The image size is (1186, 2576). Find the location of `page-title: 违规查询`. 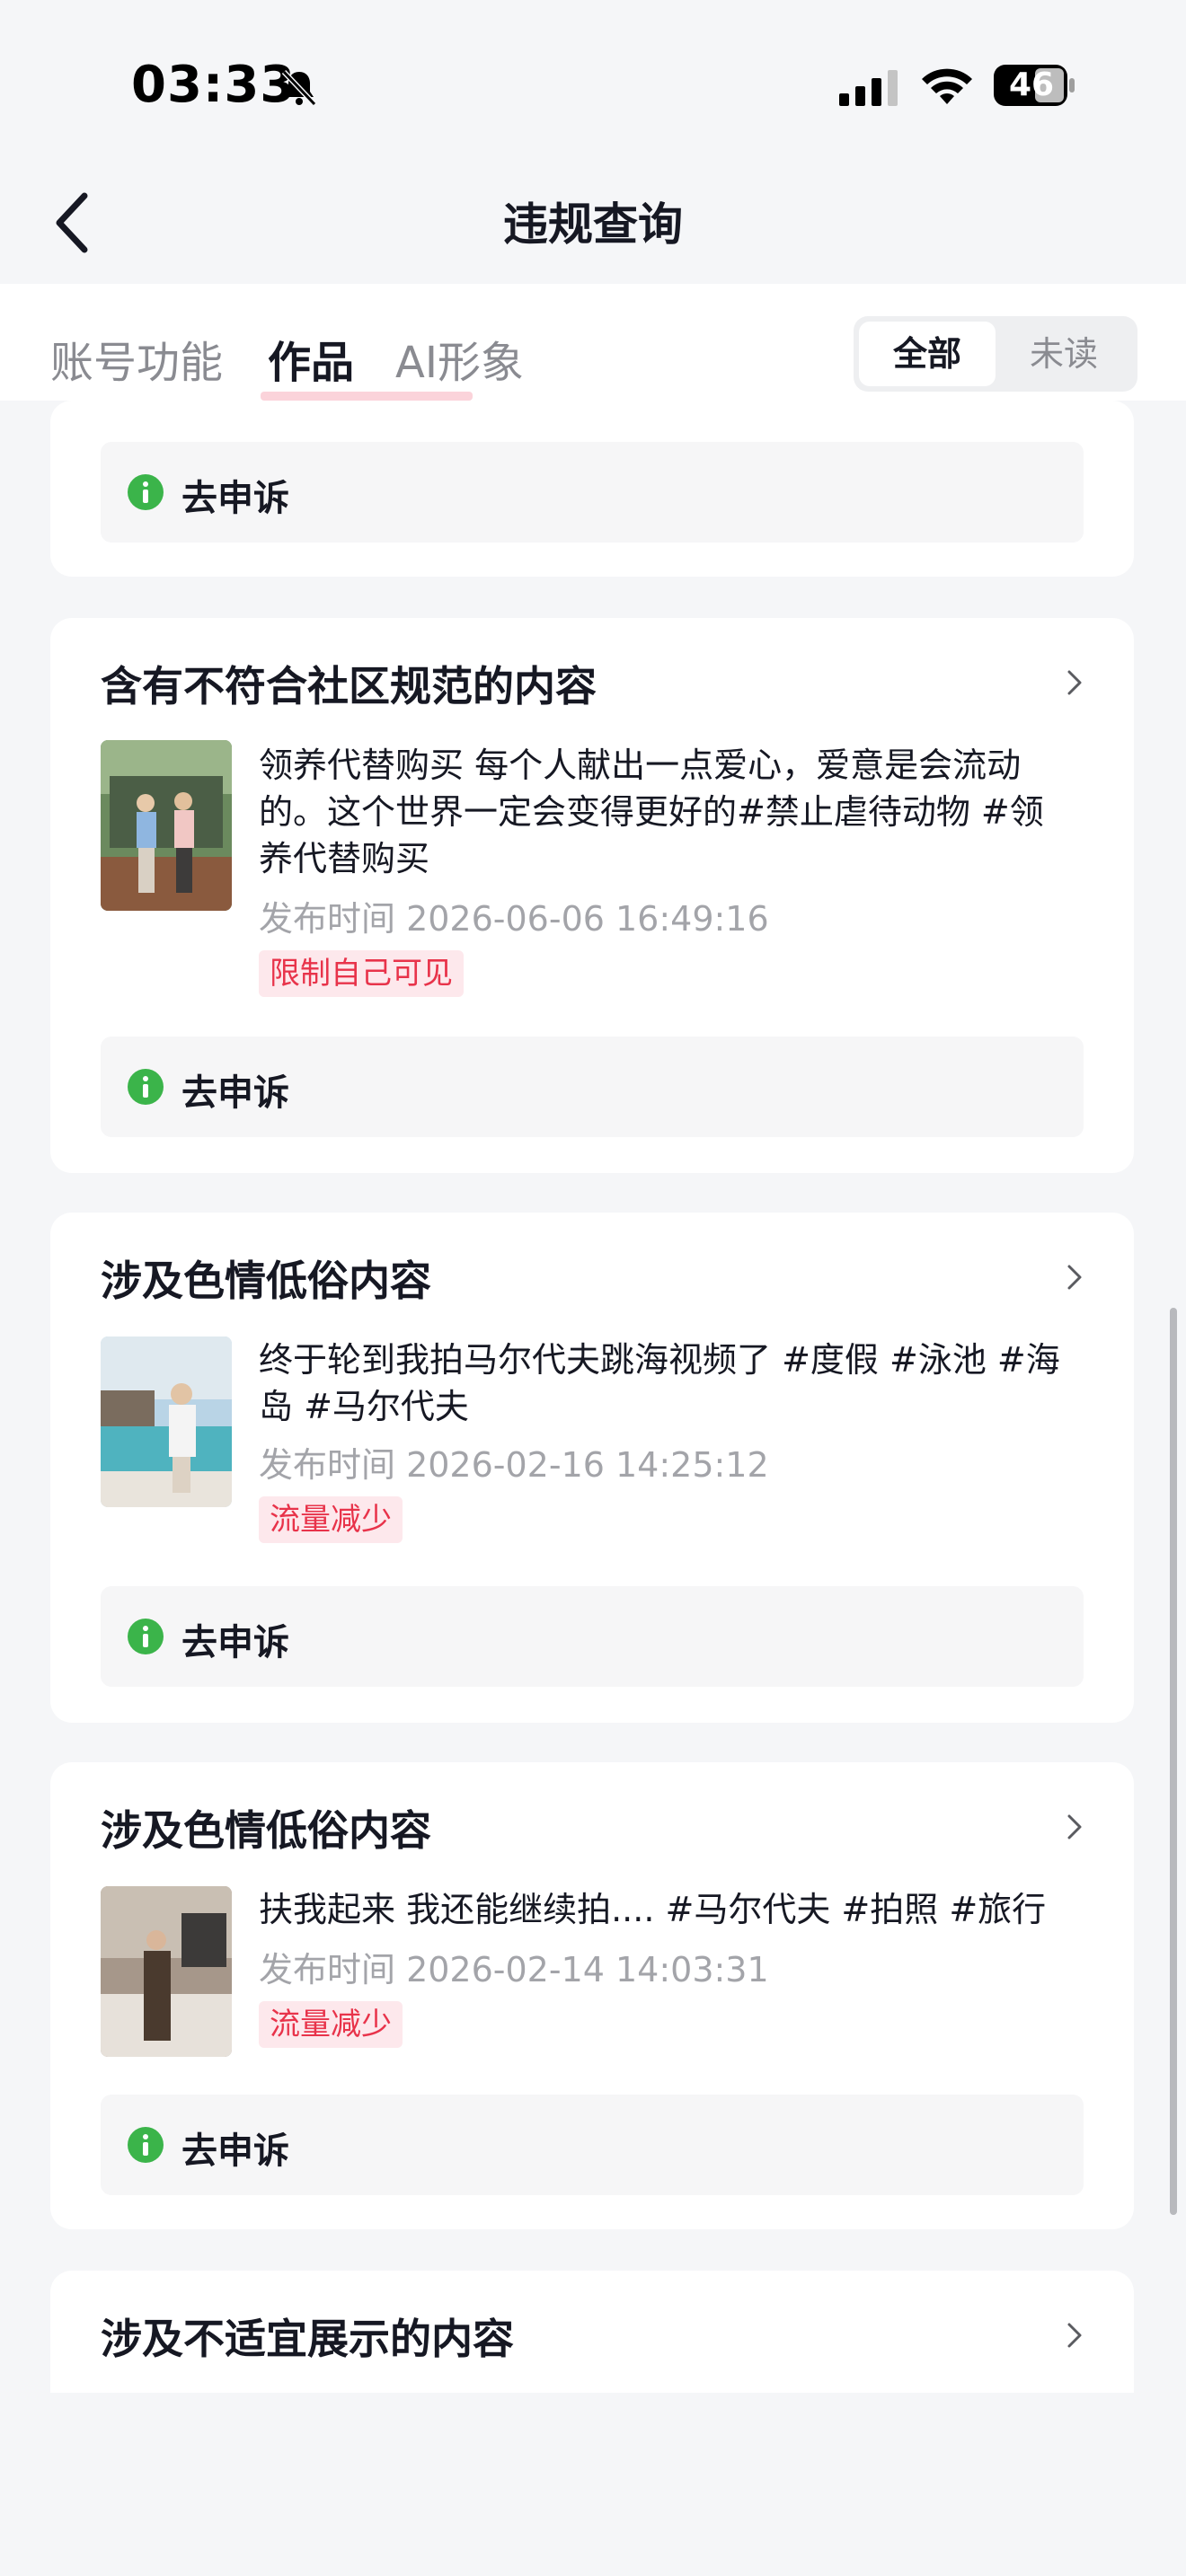

page-title: 违规查询 is located at coordinates (593, 224).